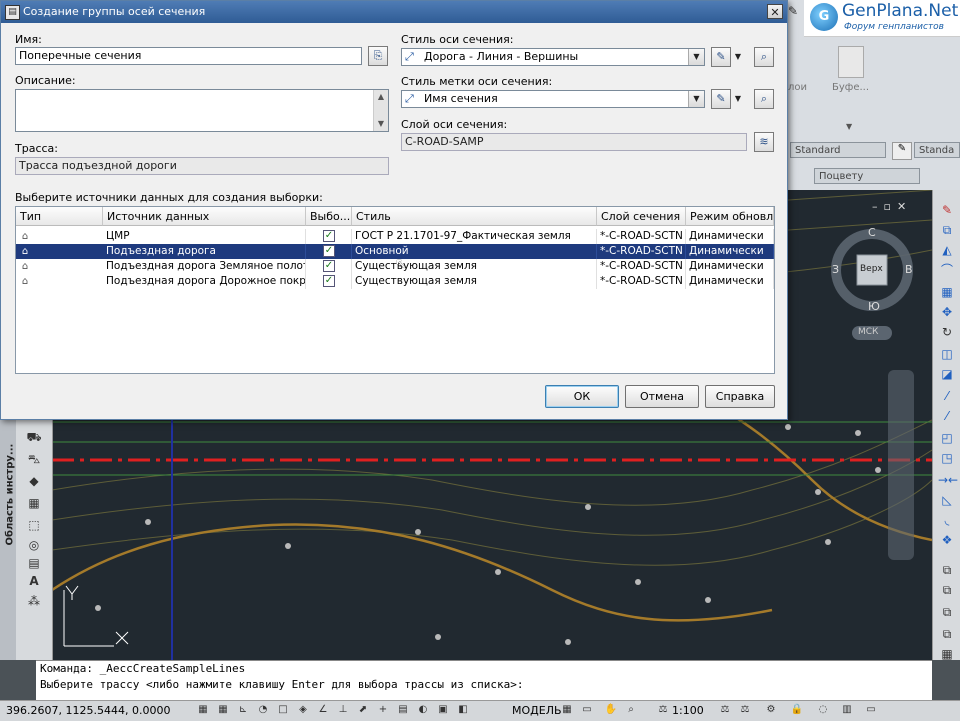  What do you see at coordinates (323, 710) in the screenshot?
I see `otrack-toggle: ∠` at bounding box center [323, 710].